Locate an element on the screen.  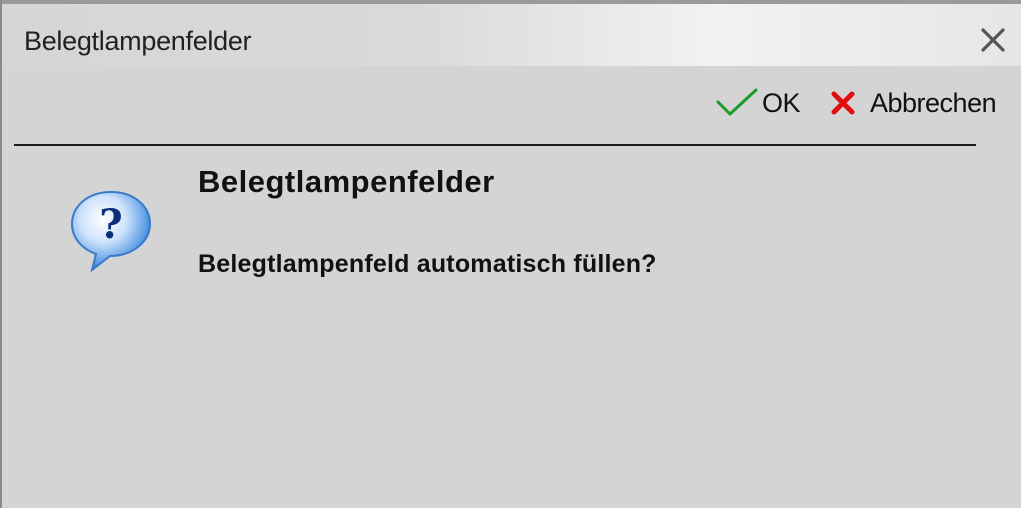
ok-button-label: OK is located at coordinates (781, 102).